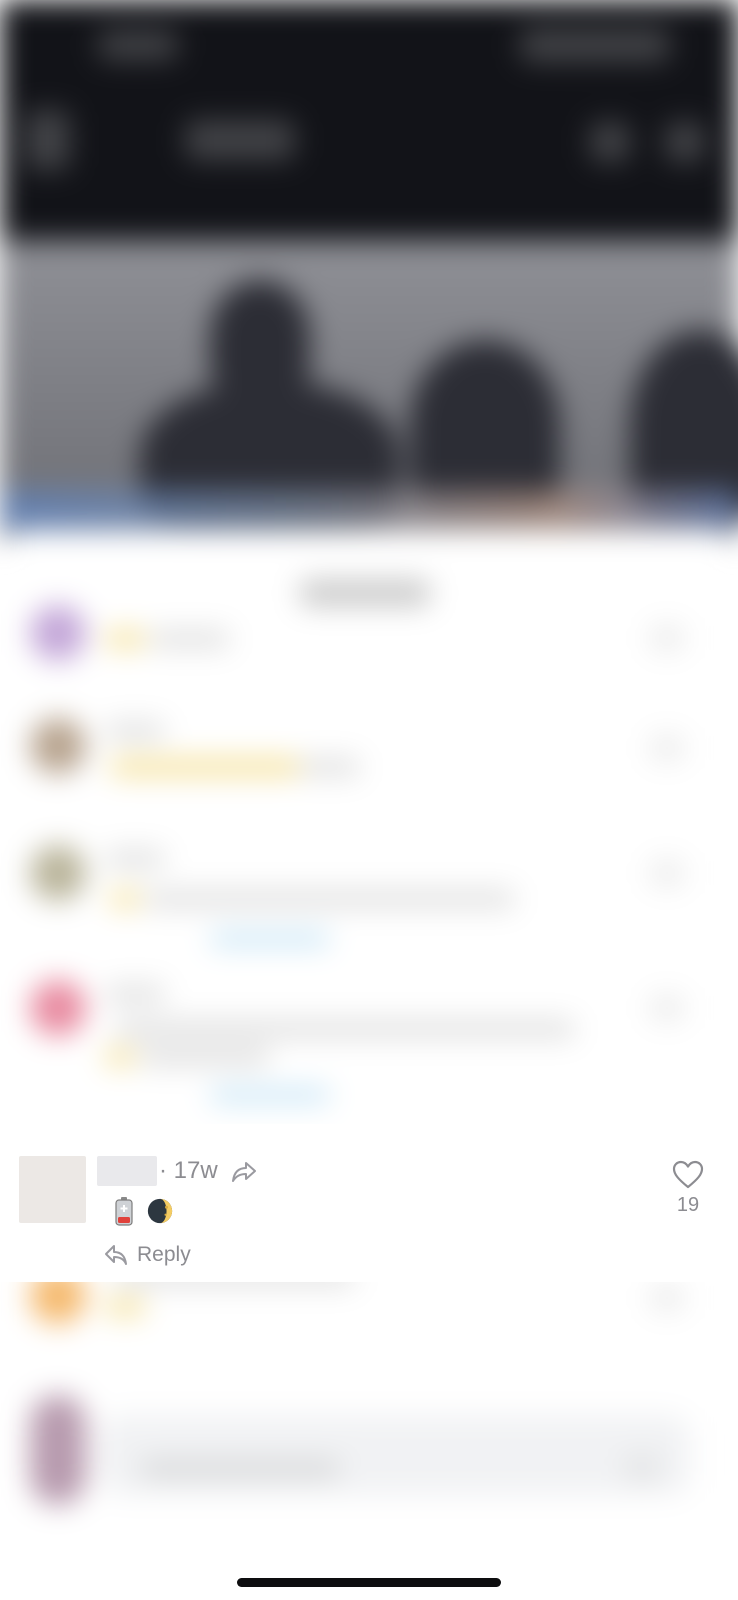 The width and height of the screenshot is (738, 1600). What do you see at coordinates (685, 142) in the screenshot?
I see `header-menu-icon` at bounding box center [685, 142].